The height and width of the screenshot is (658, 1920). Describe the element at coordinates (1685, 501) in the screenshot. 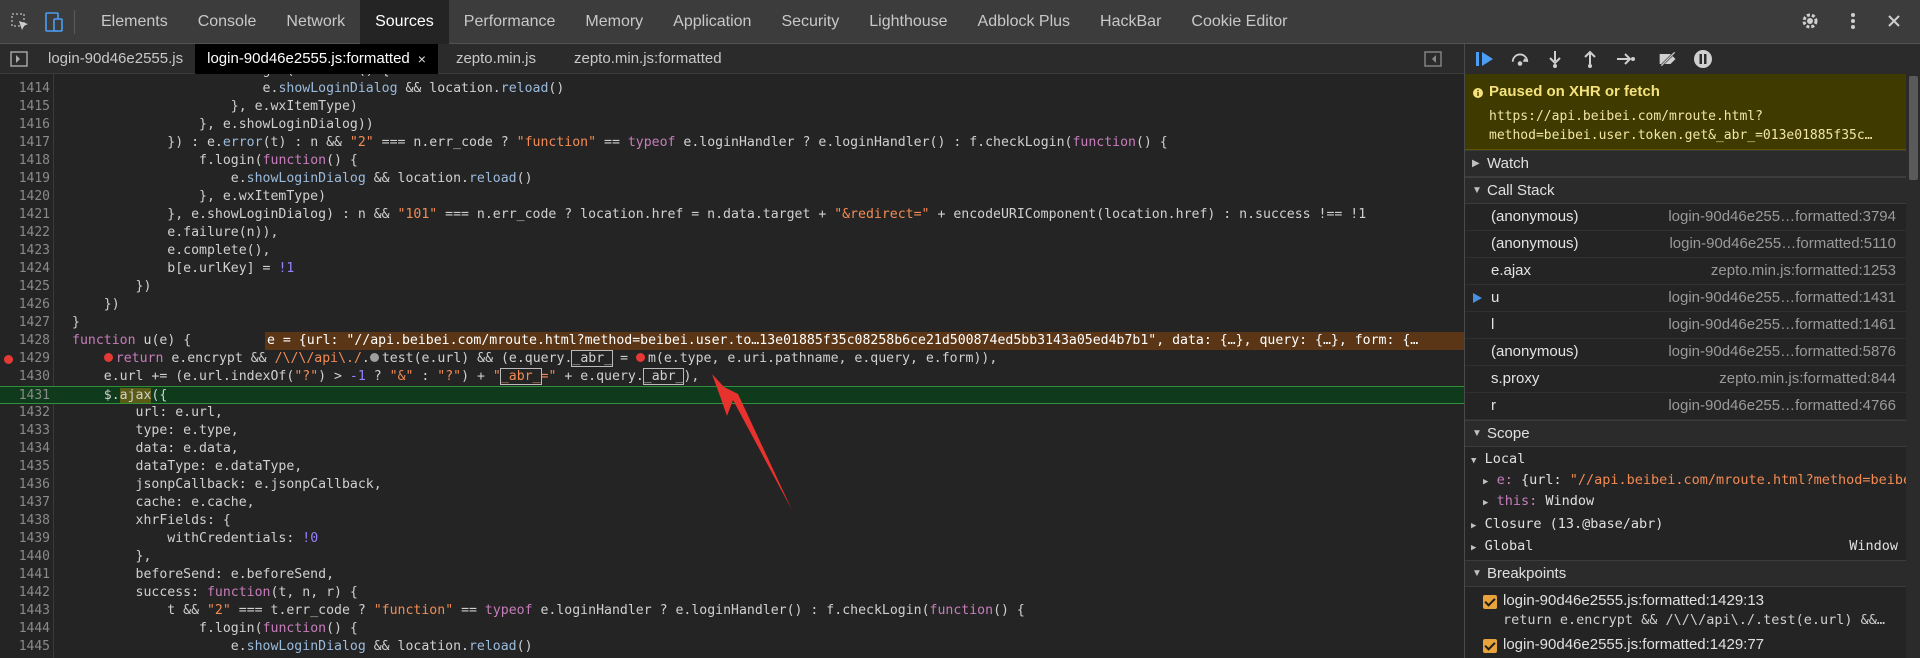

I see `scope-var-this: ▶ this: Window` at that location.